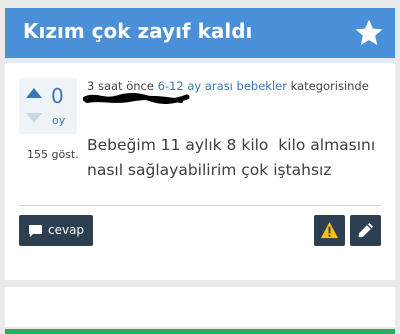 This screenshot has height=334, width=400. Describe the element at coordinates (59, 120) in the screenshot. I see `vote-unit-label: oy` at that location.